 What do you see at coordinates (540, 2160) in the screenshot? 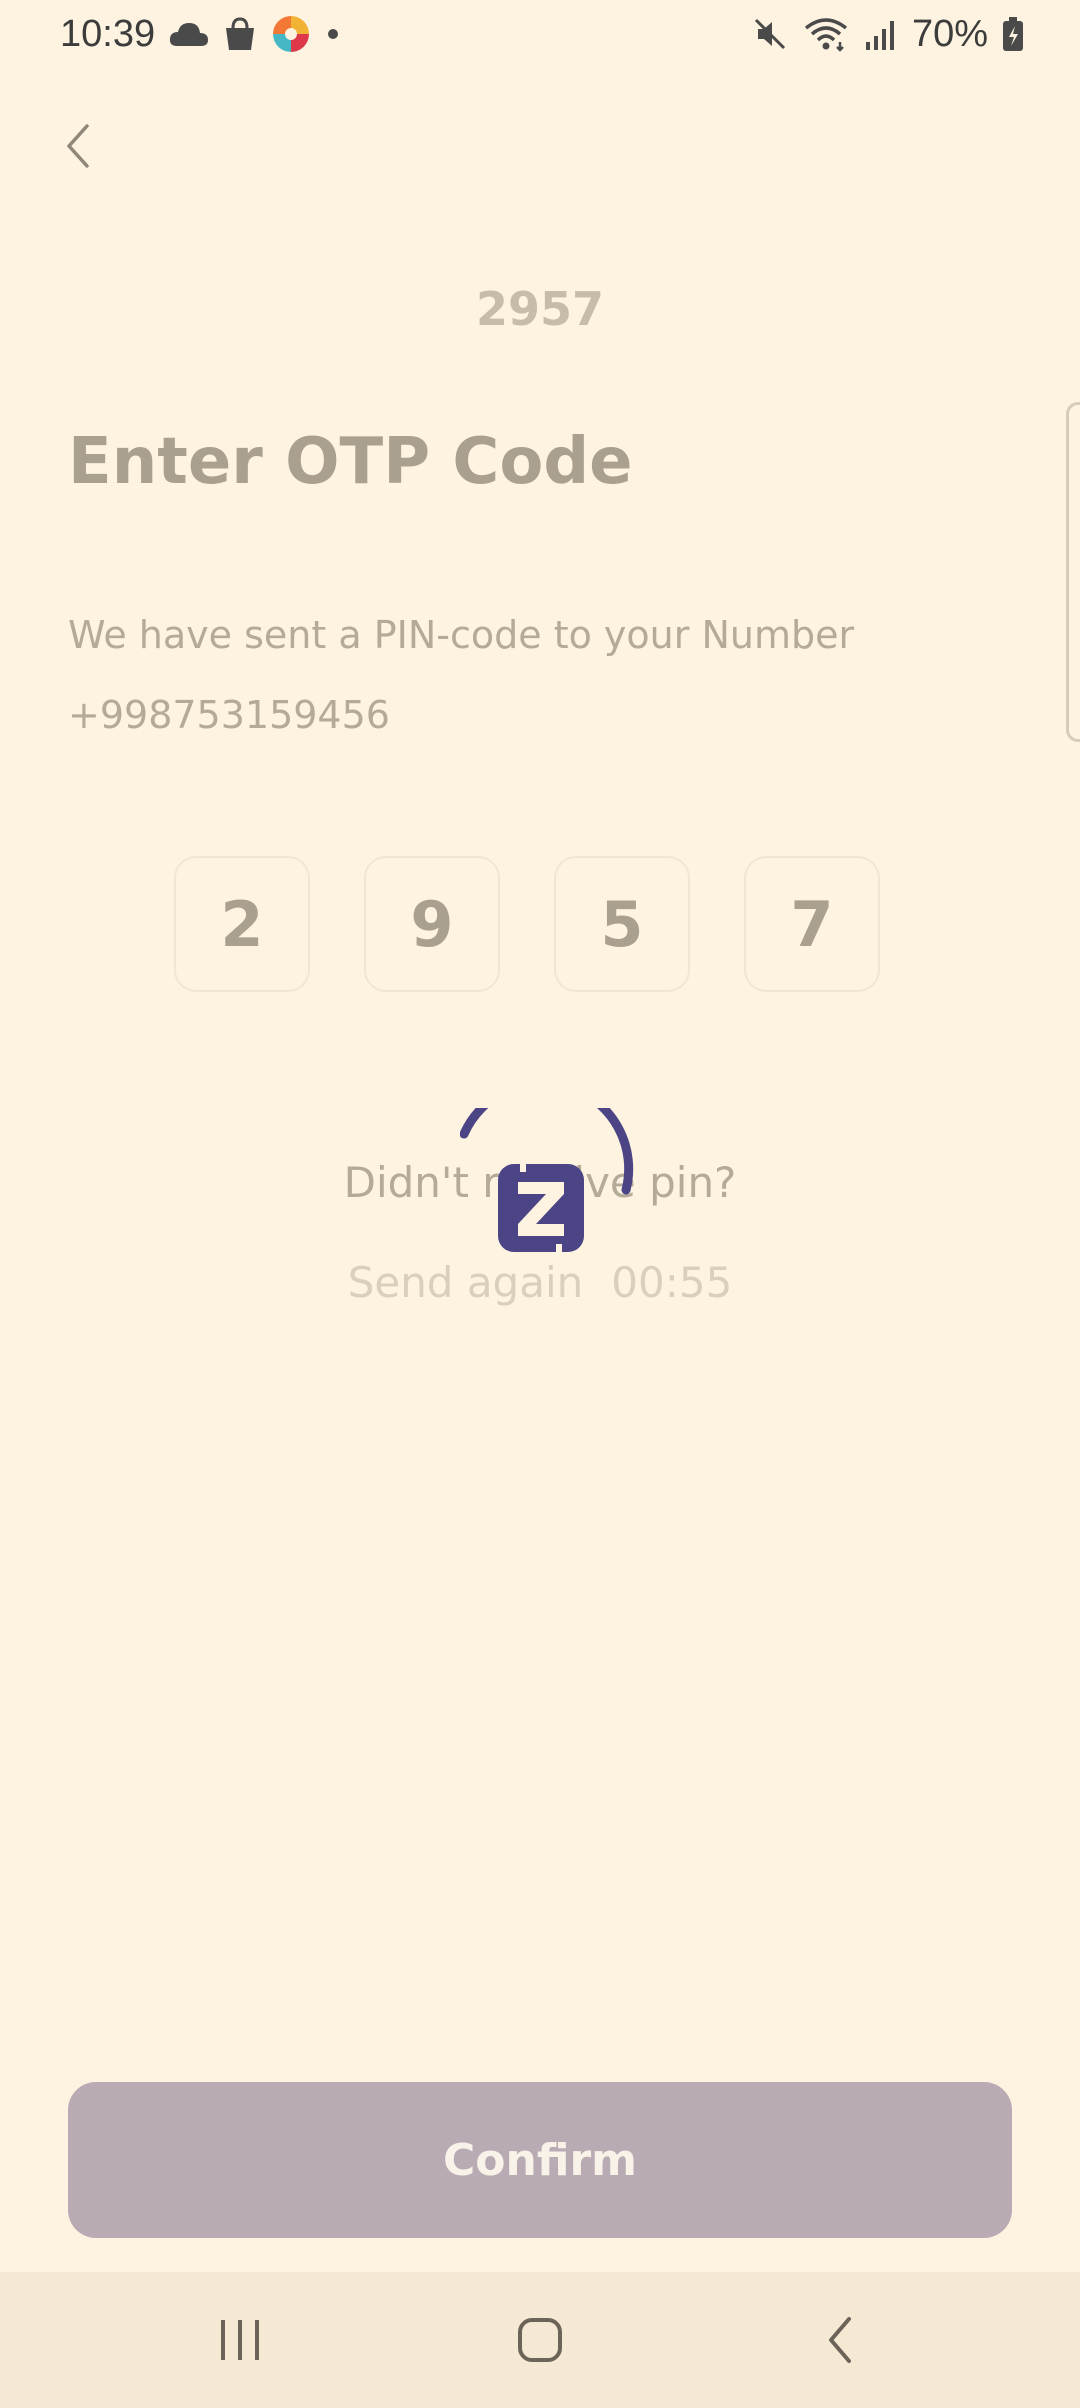
I see `confirm-button: Confirm` at bounding box center [540, 2160].